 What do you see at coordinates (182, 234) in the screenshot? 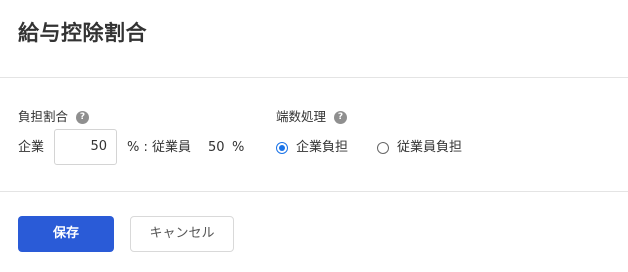
I see `cancel-button: キャンセル` at bounding box center [182, 234].